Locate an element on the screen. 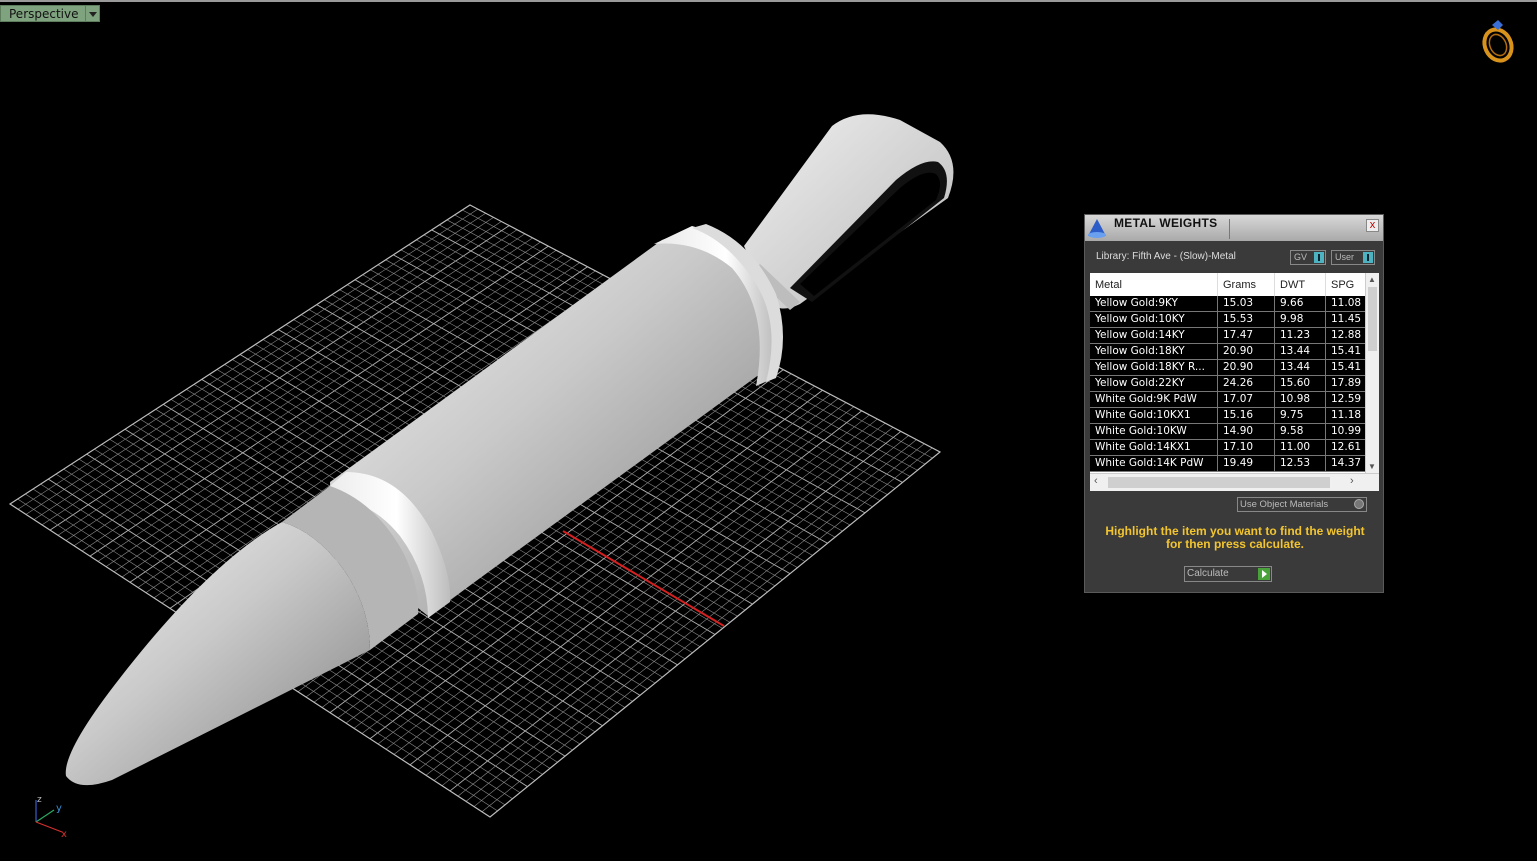 The image size is (1537, 861). metal-name-cell: White Gold:10KW is located at coordinates (1154, 431).